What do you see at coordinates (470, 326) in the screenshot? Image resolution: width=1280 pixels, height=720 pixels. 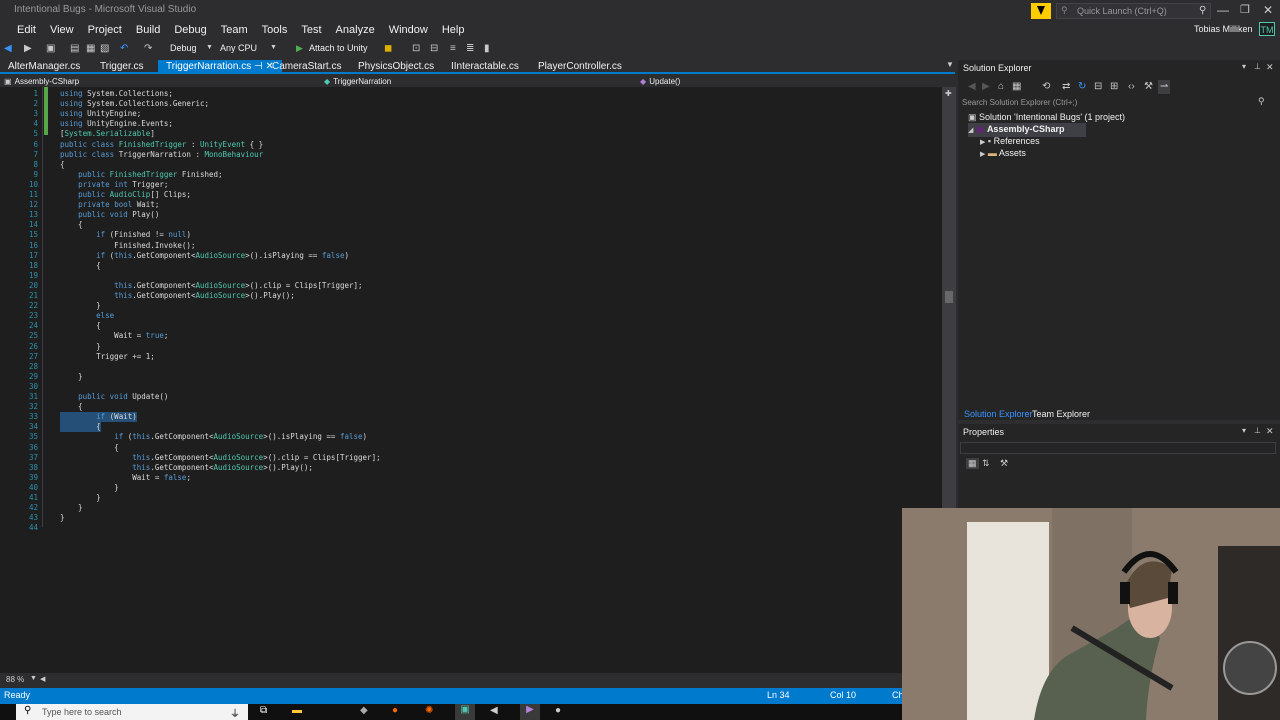 I see `code-line: 24 {` at bounding box center [470, 326].